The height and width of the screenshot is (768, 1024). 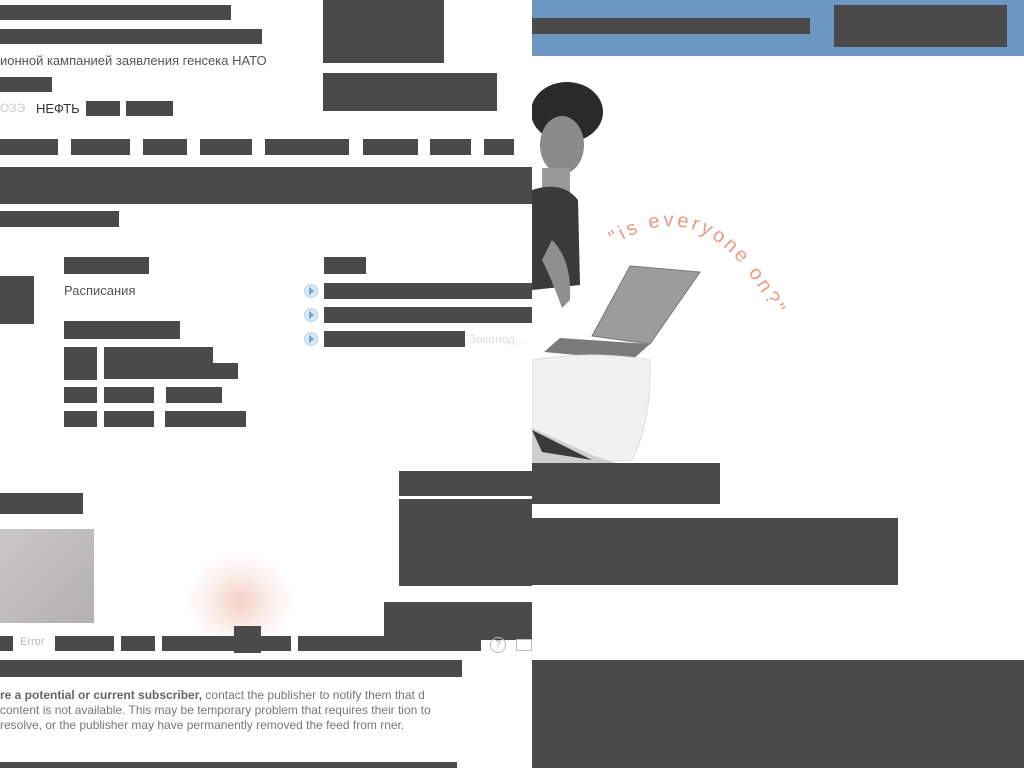 I want to click on ad-figure-face, so click(x=562, y=145).